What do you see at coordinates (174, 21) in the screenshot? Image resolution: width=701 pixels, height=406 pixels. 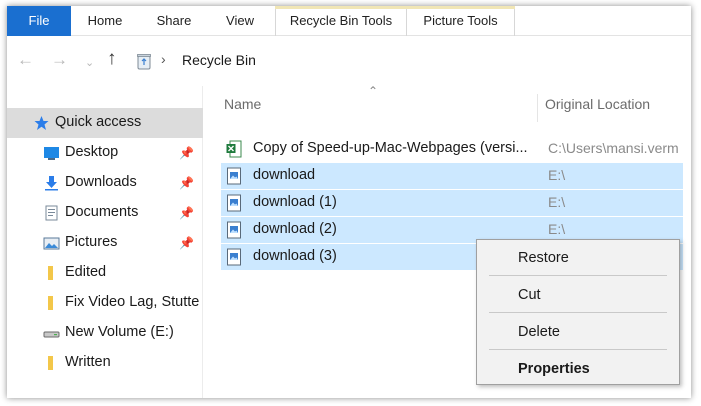 I see `tab-share: Share` at bounding box center [174, 21].